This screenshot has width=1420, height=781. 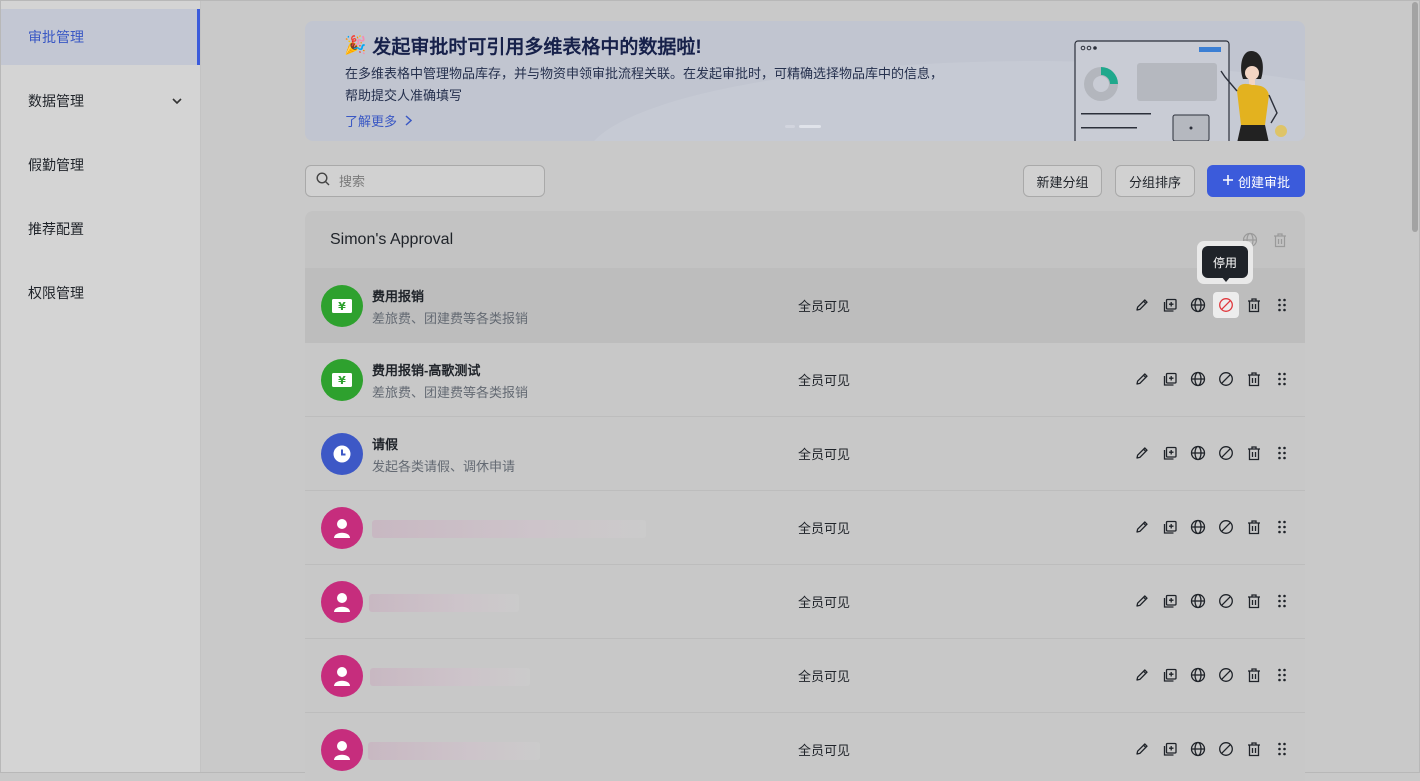 What do you see at coordinates (1224, 262) in the screenshot?
I see `tooltip-label: 停用` at bounding box center [1224, 262].